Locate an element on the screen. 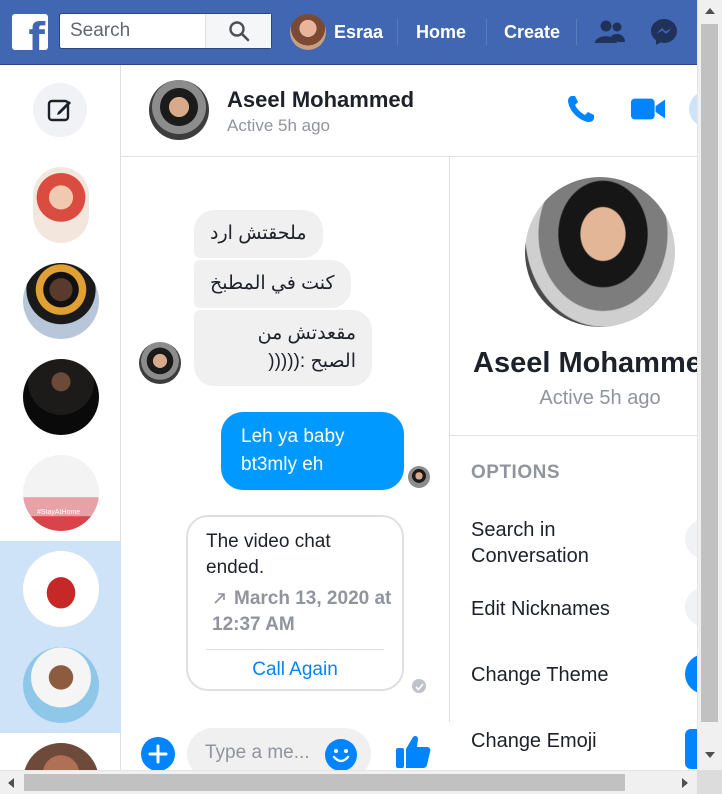  read-receipt-avatar is located at coordinates (419, 477).